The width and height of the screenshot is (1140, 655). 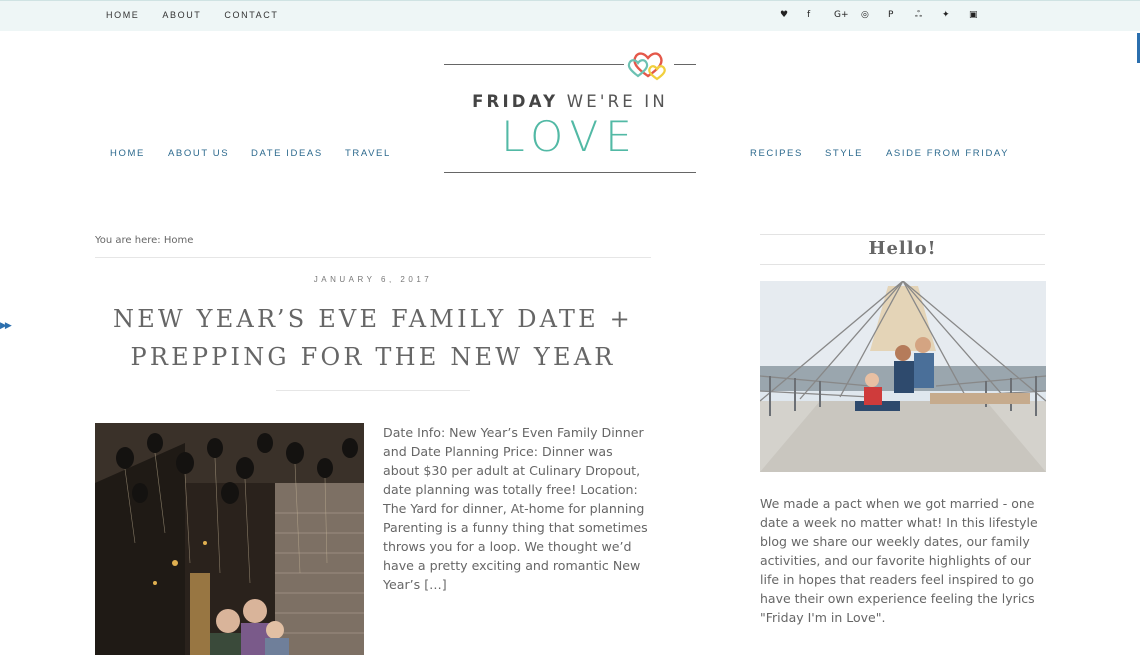 What do you see at coordinates (844, 153) in the screenshot?
I see `nav-item-style: STYLE` at bounding box center [844, 153].